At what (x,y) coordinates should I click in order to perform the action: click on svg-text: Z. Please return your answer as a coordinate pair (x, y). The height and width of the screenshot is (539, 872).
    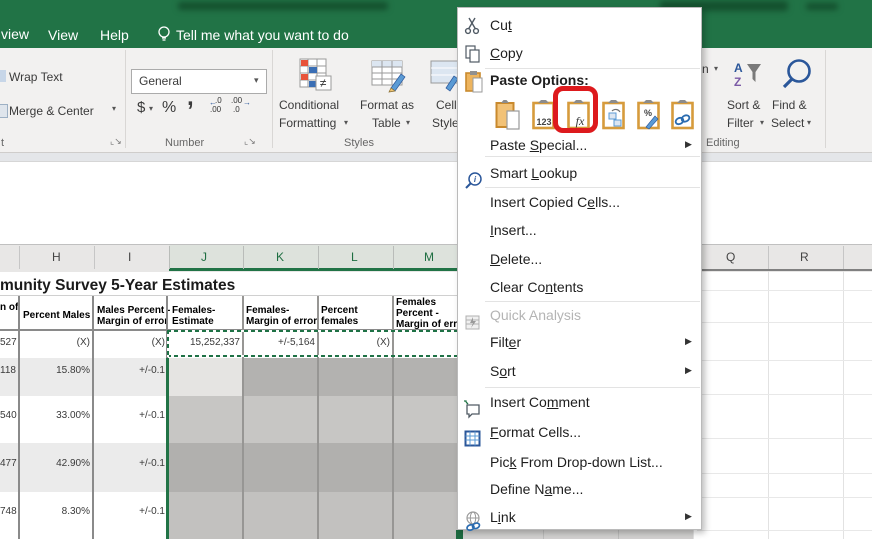
    Looking at the image, I should click on (737, 82).